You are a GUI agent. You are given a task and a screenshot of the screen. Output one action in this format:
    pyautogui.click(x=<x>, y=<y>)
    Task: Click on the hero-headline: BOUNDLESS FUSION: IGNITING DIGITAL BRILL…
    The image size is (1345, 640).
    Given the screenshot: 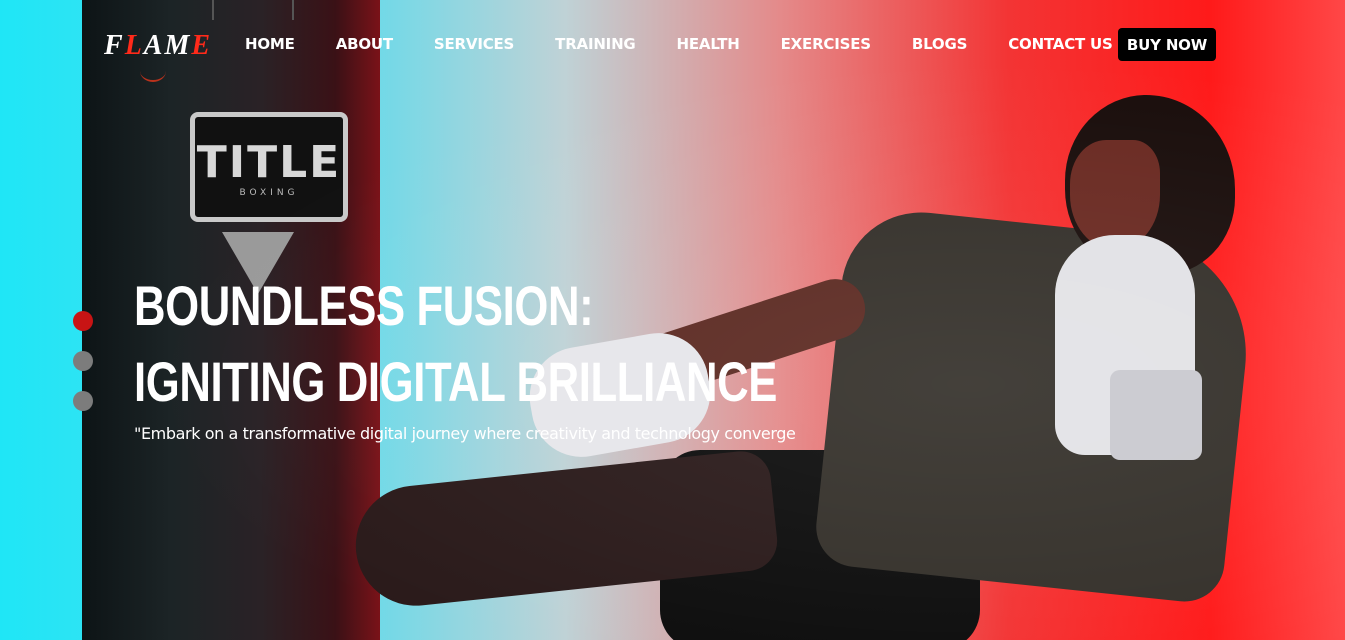 What is the action you would take?
    pyautogui.click(x=455, y=344)
    